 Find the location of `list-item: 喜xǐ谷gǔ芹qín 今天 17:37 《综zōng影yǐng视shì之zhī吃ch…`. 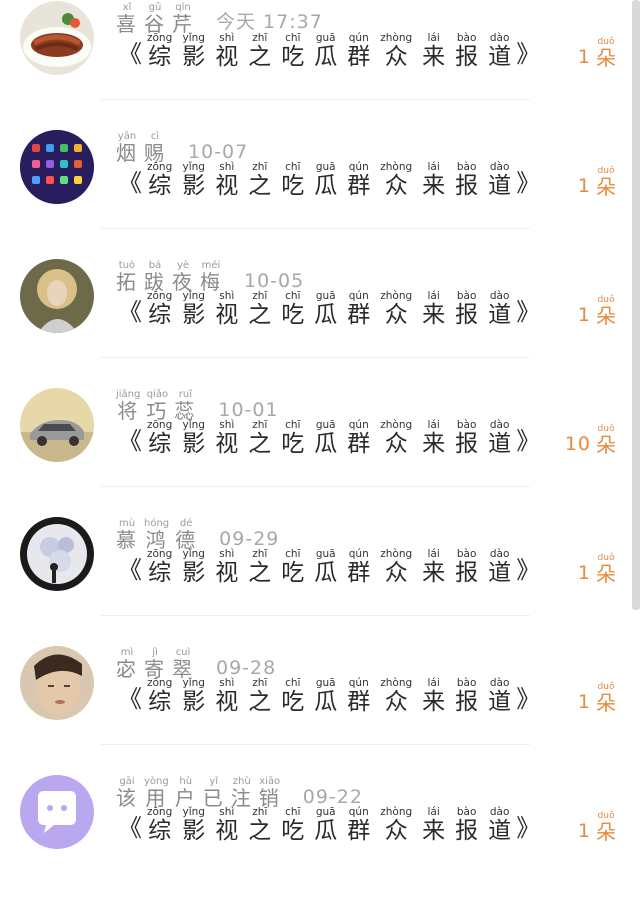

list-item: 喜xǐ谷gǔ芹qín 今天 17:37 《综zōng影yǐng视shì之zhī吃ch… is located at coordinates (320, 62).